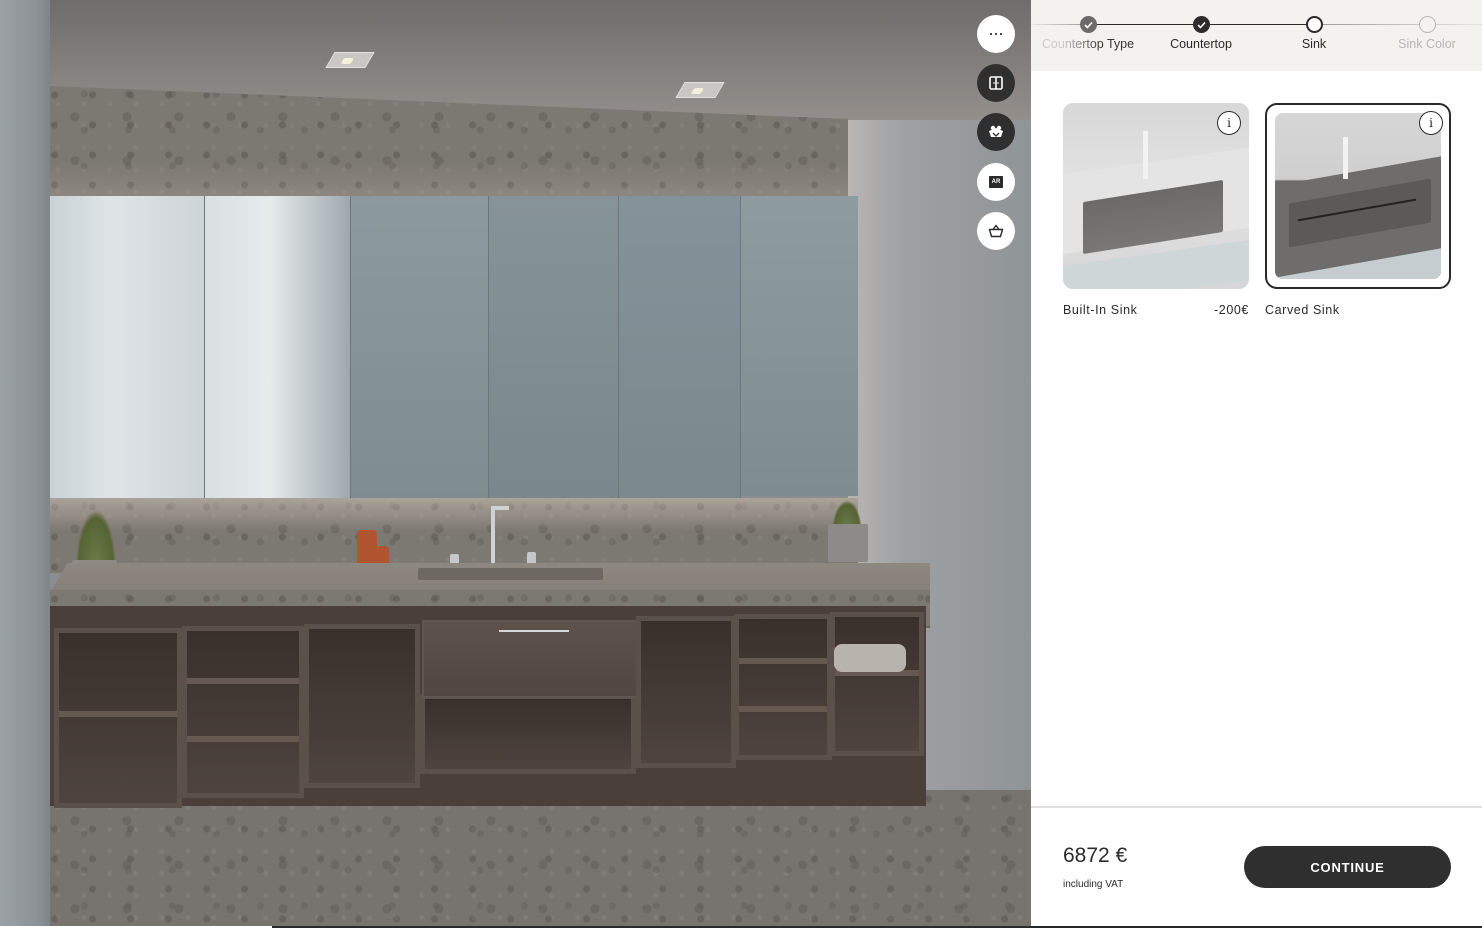 The image size is (1482, 928). I want to click on step-label: Countertop Type, so click(1088, 44).